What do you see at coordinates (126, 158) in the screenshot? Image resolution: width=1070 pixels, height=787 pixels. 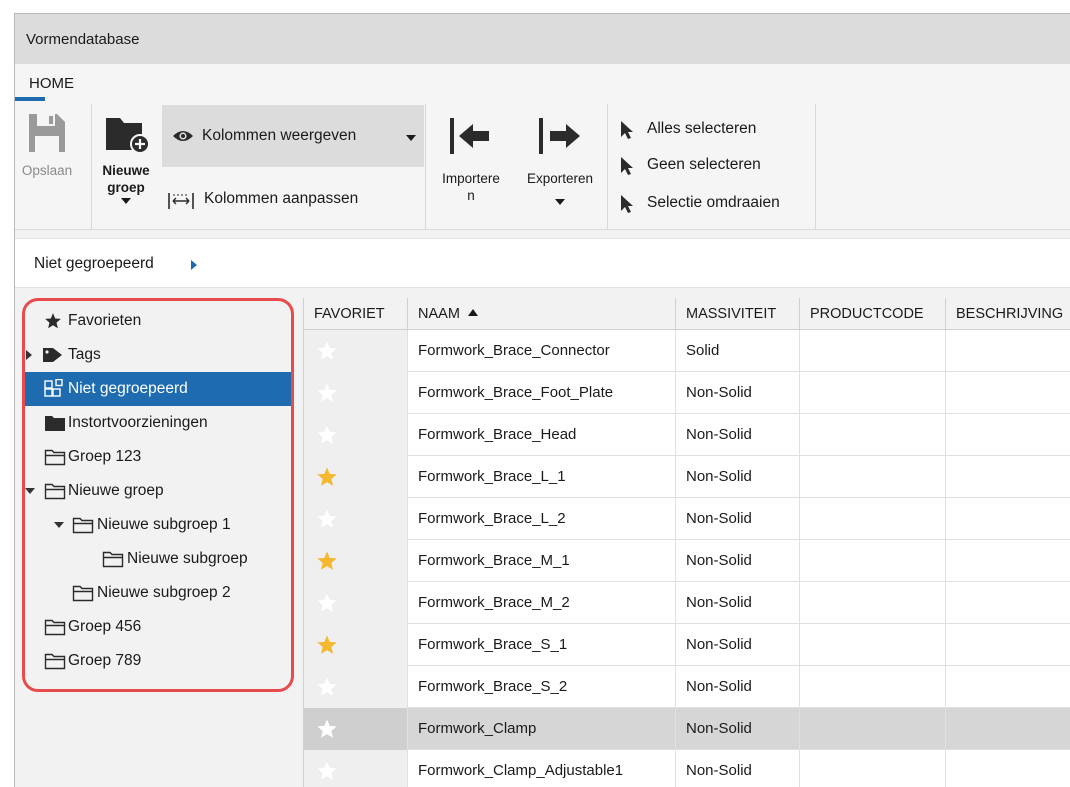 I see `new-group-button: Nieuwe groep` at bounding box center [126, 158].